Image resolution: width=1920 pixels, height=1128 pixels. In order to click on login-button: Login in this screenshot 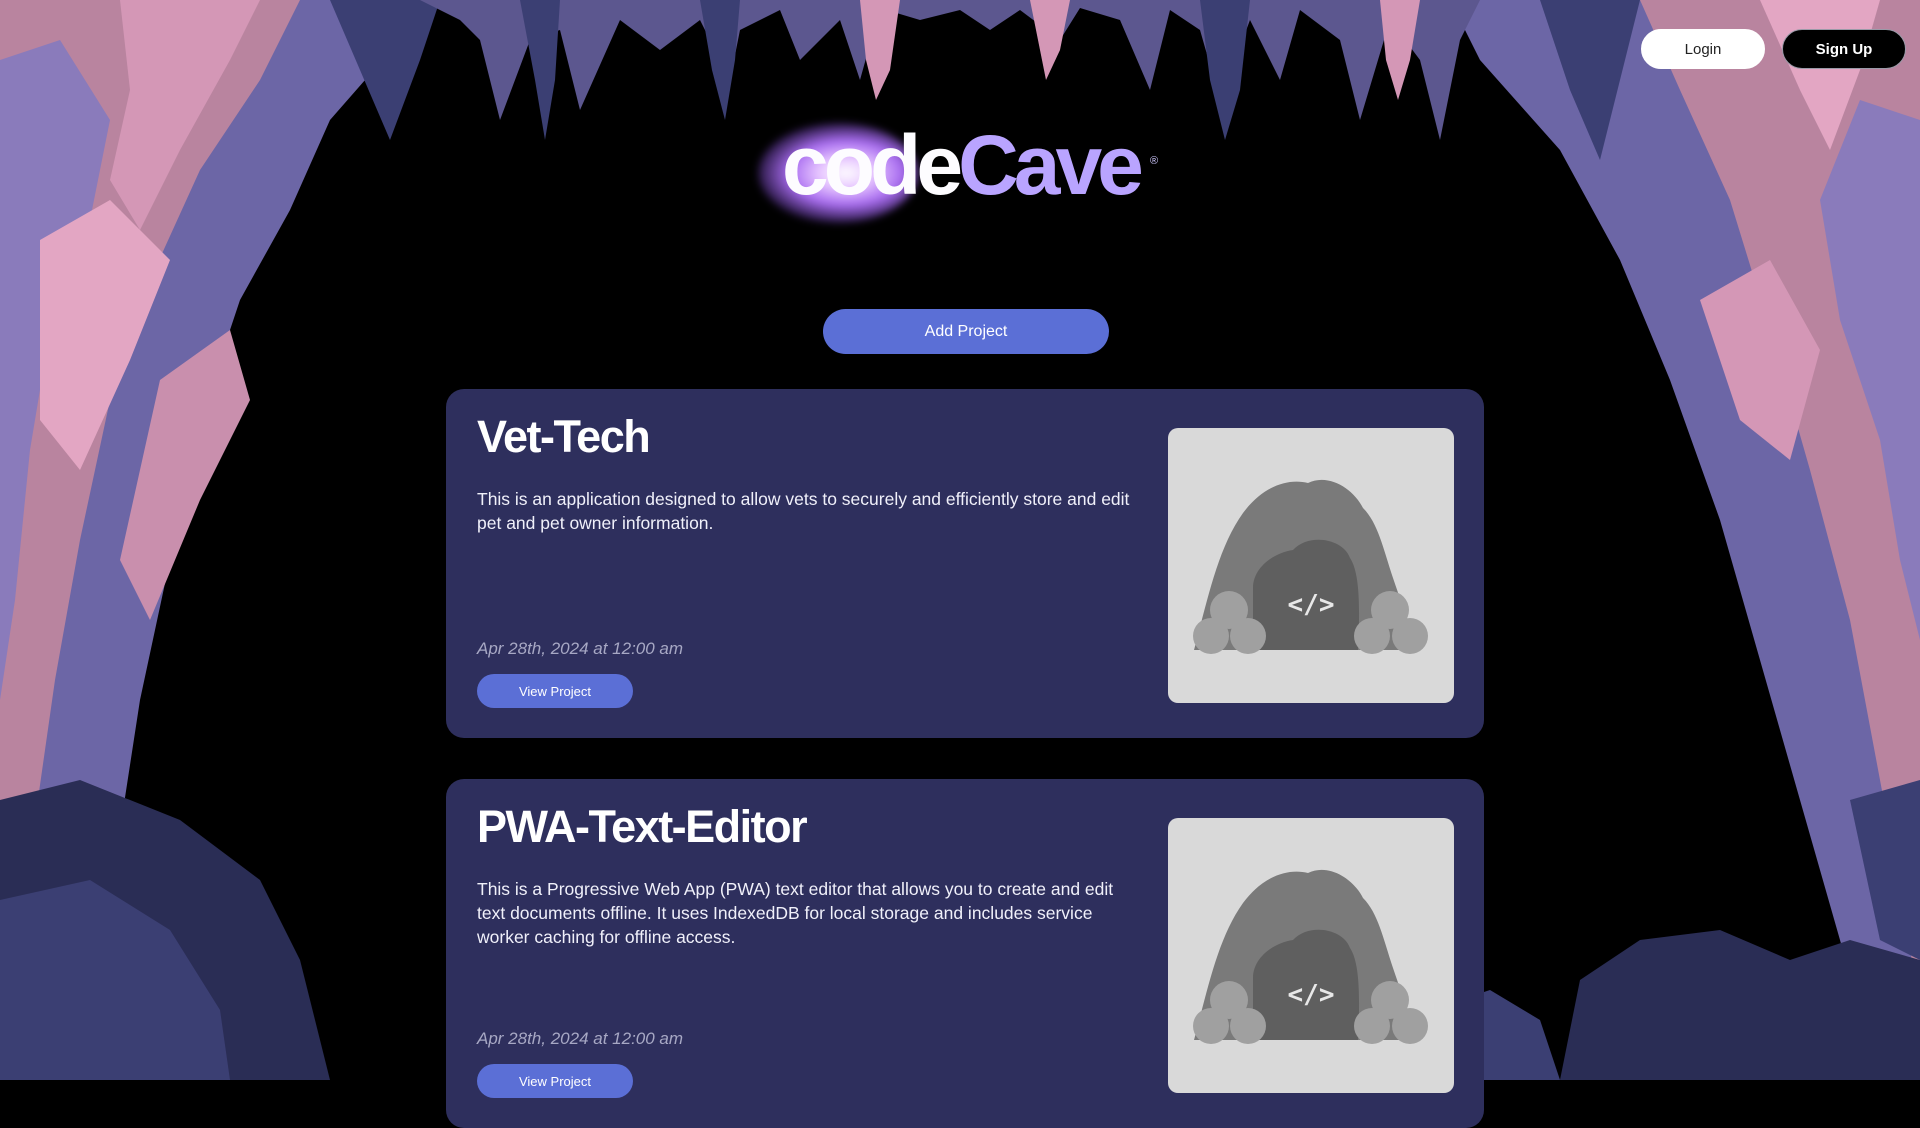, I will do `click(1703, 49)`.